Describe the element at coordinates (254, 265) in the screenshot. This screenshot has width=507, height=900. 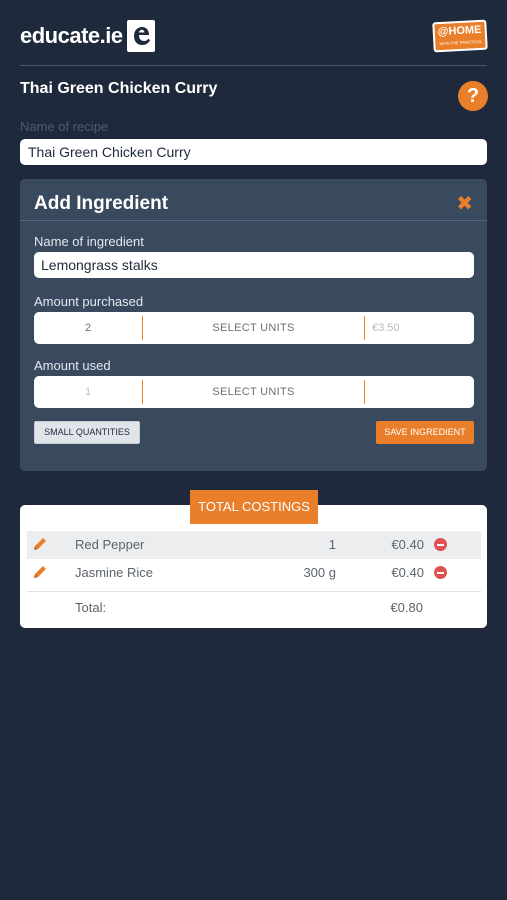
I see `ingredient-name-input: Lemongrass stalks` at that location.